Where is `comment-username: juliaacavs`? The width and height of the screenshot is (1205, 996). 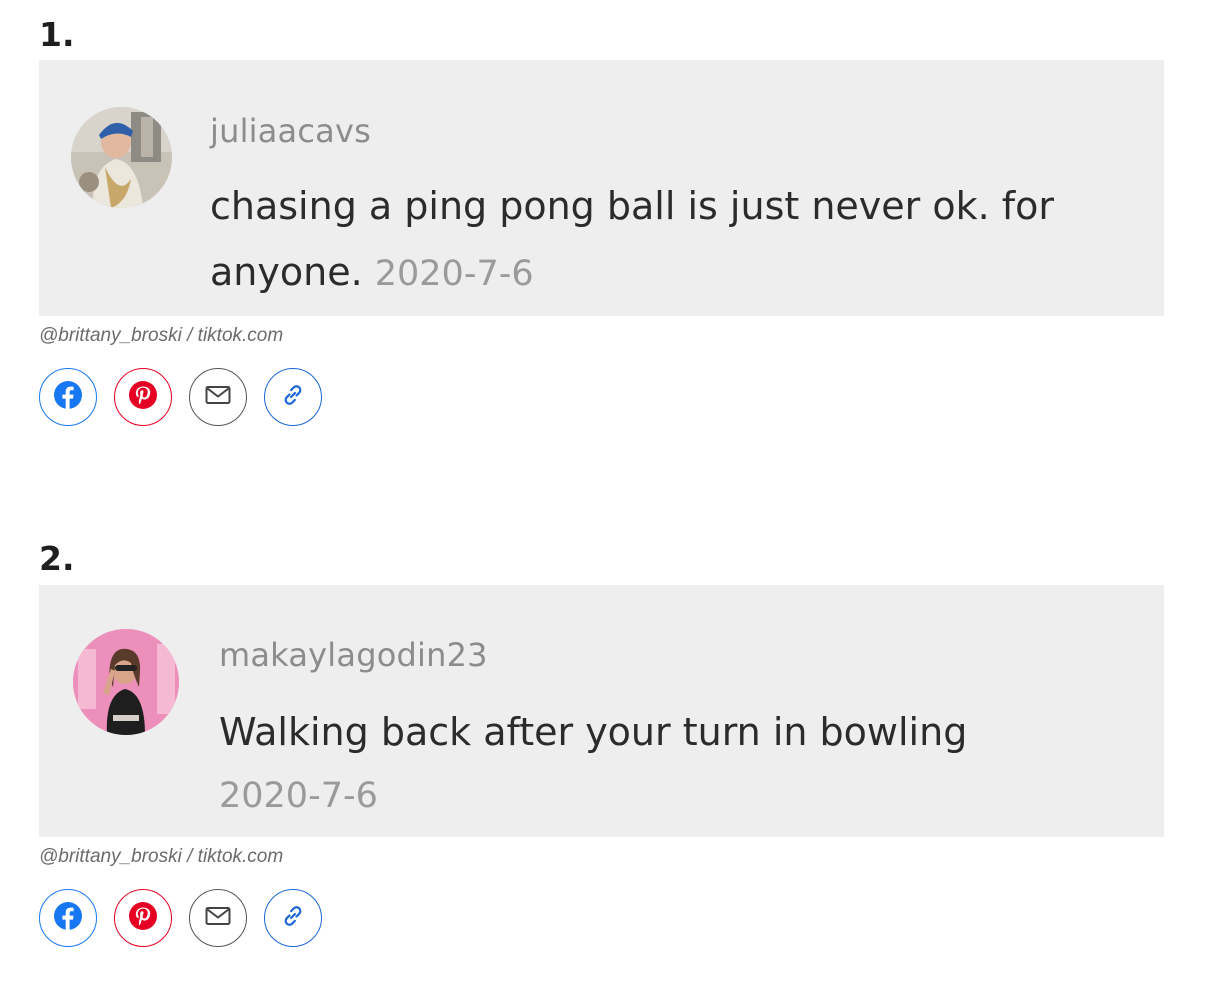 comment-username: juliaacavs is located at coordinates (290, 131).